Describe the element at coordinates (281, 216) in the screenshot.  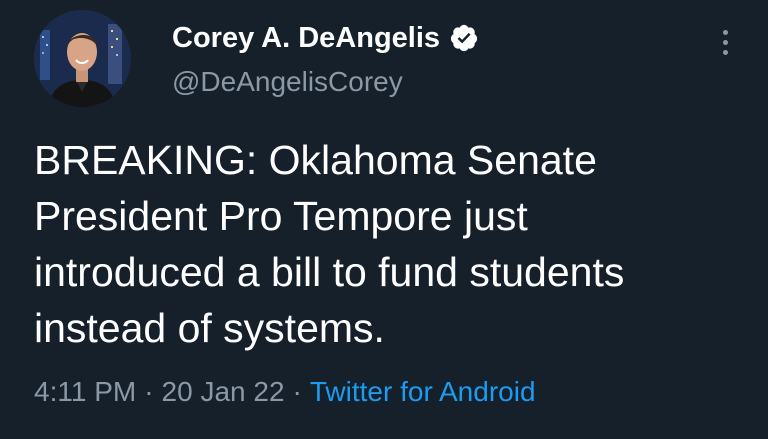
I see `tweet-text-line: President Pro Tempore just` at that location.